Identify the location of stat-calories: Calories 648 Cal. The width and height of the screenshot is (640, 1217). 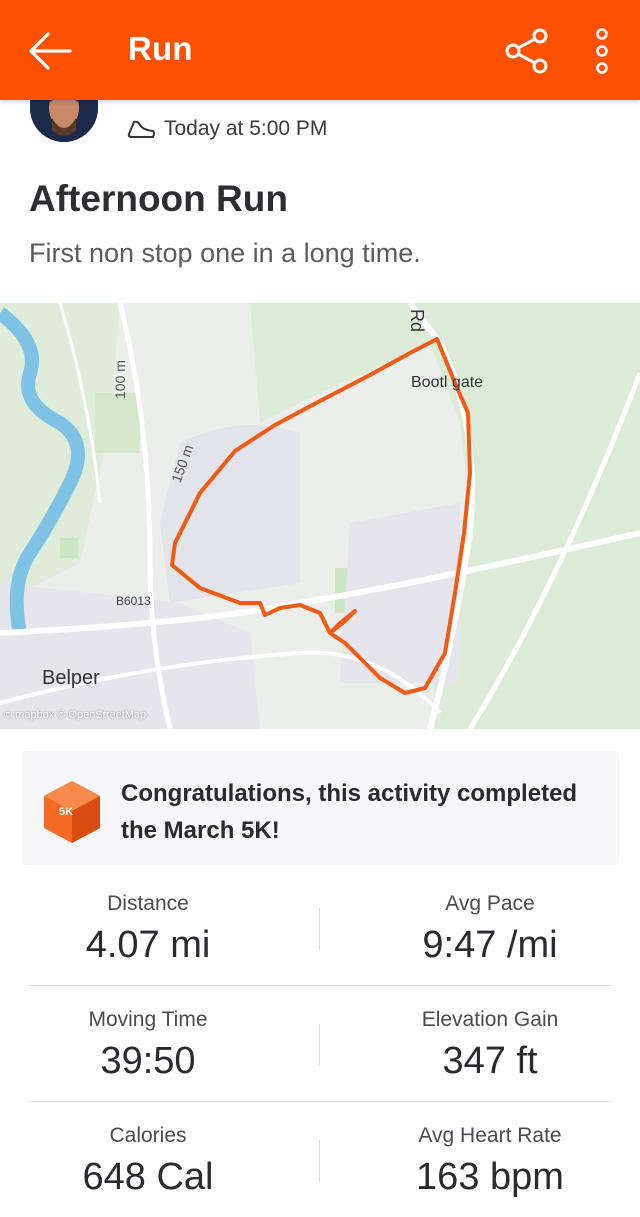
(148, 1150).